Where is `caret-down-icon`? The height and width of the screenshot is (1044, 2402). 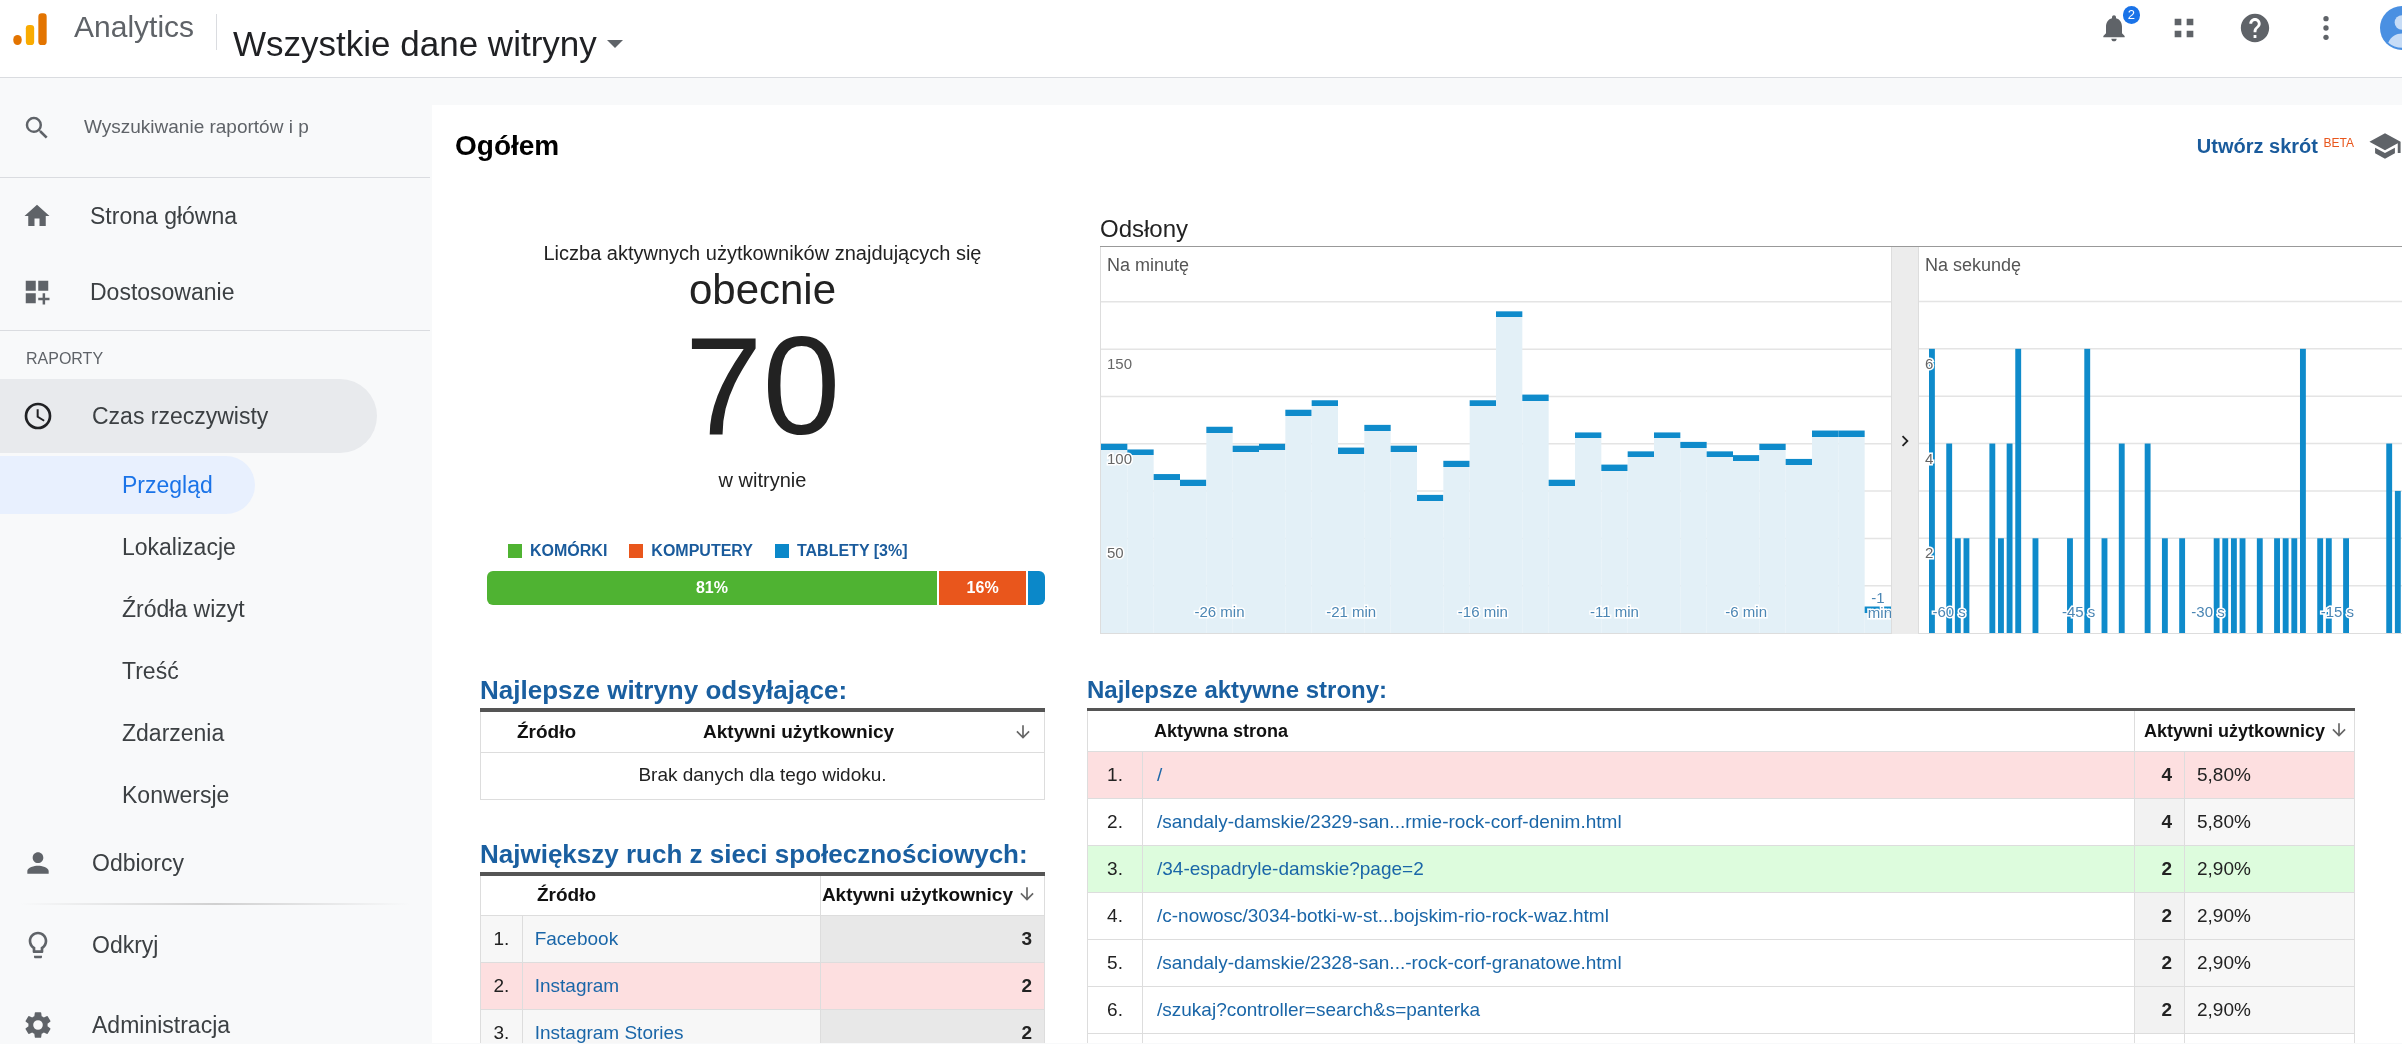
caret-down-icon is located at coordinates (614, 44).